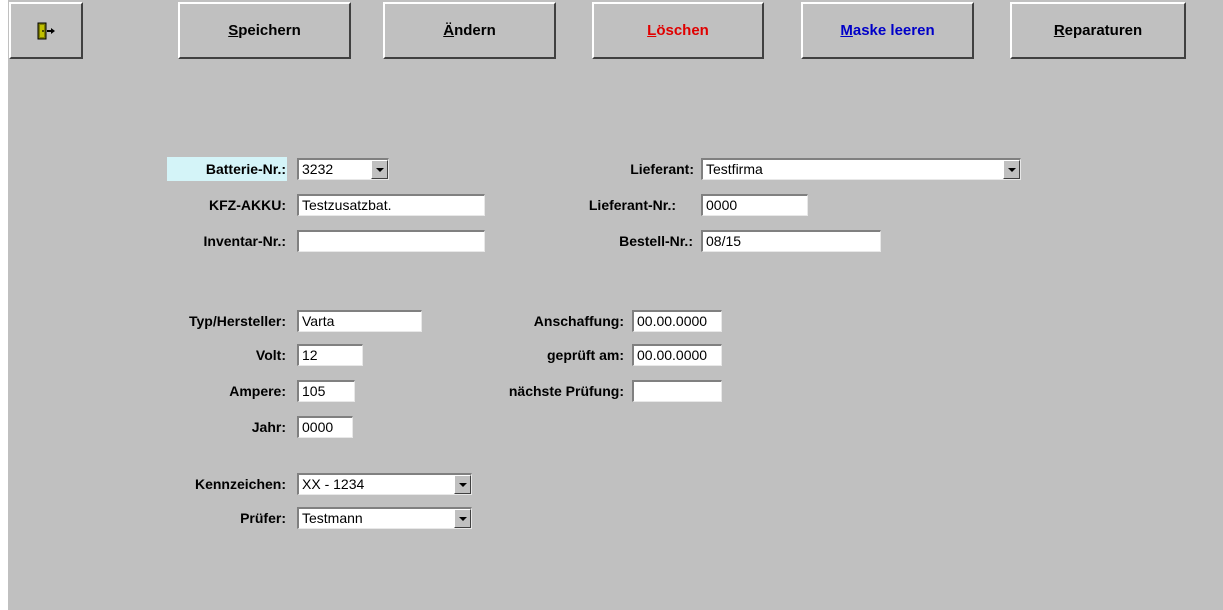  I want to click on speichern-button: Speichern, so click(264, 30).